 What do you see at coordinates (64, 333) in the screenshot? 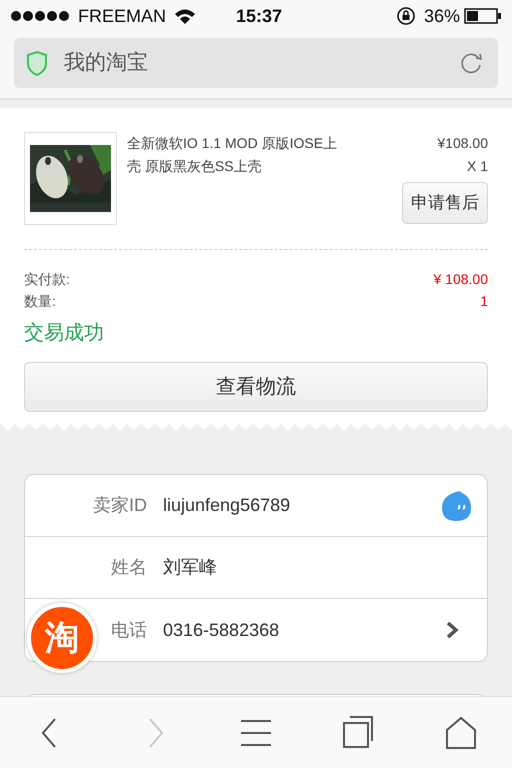
I see `order-status: 交易成功` at bounding box center [64, 333].